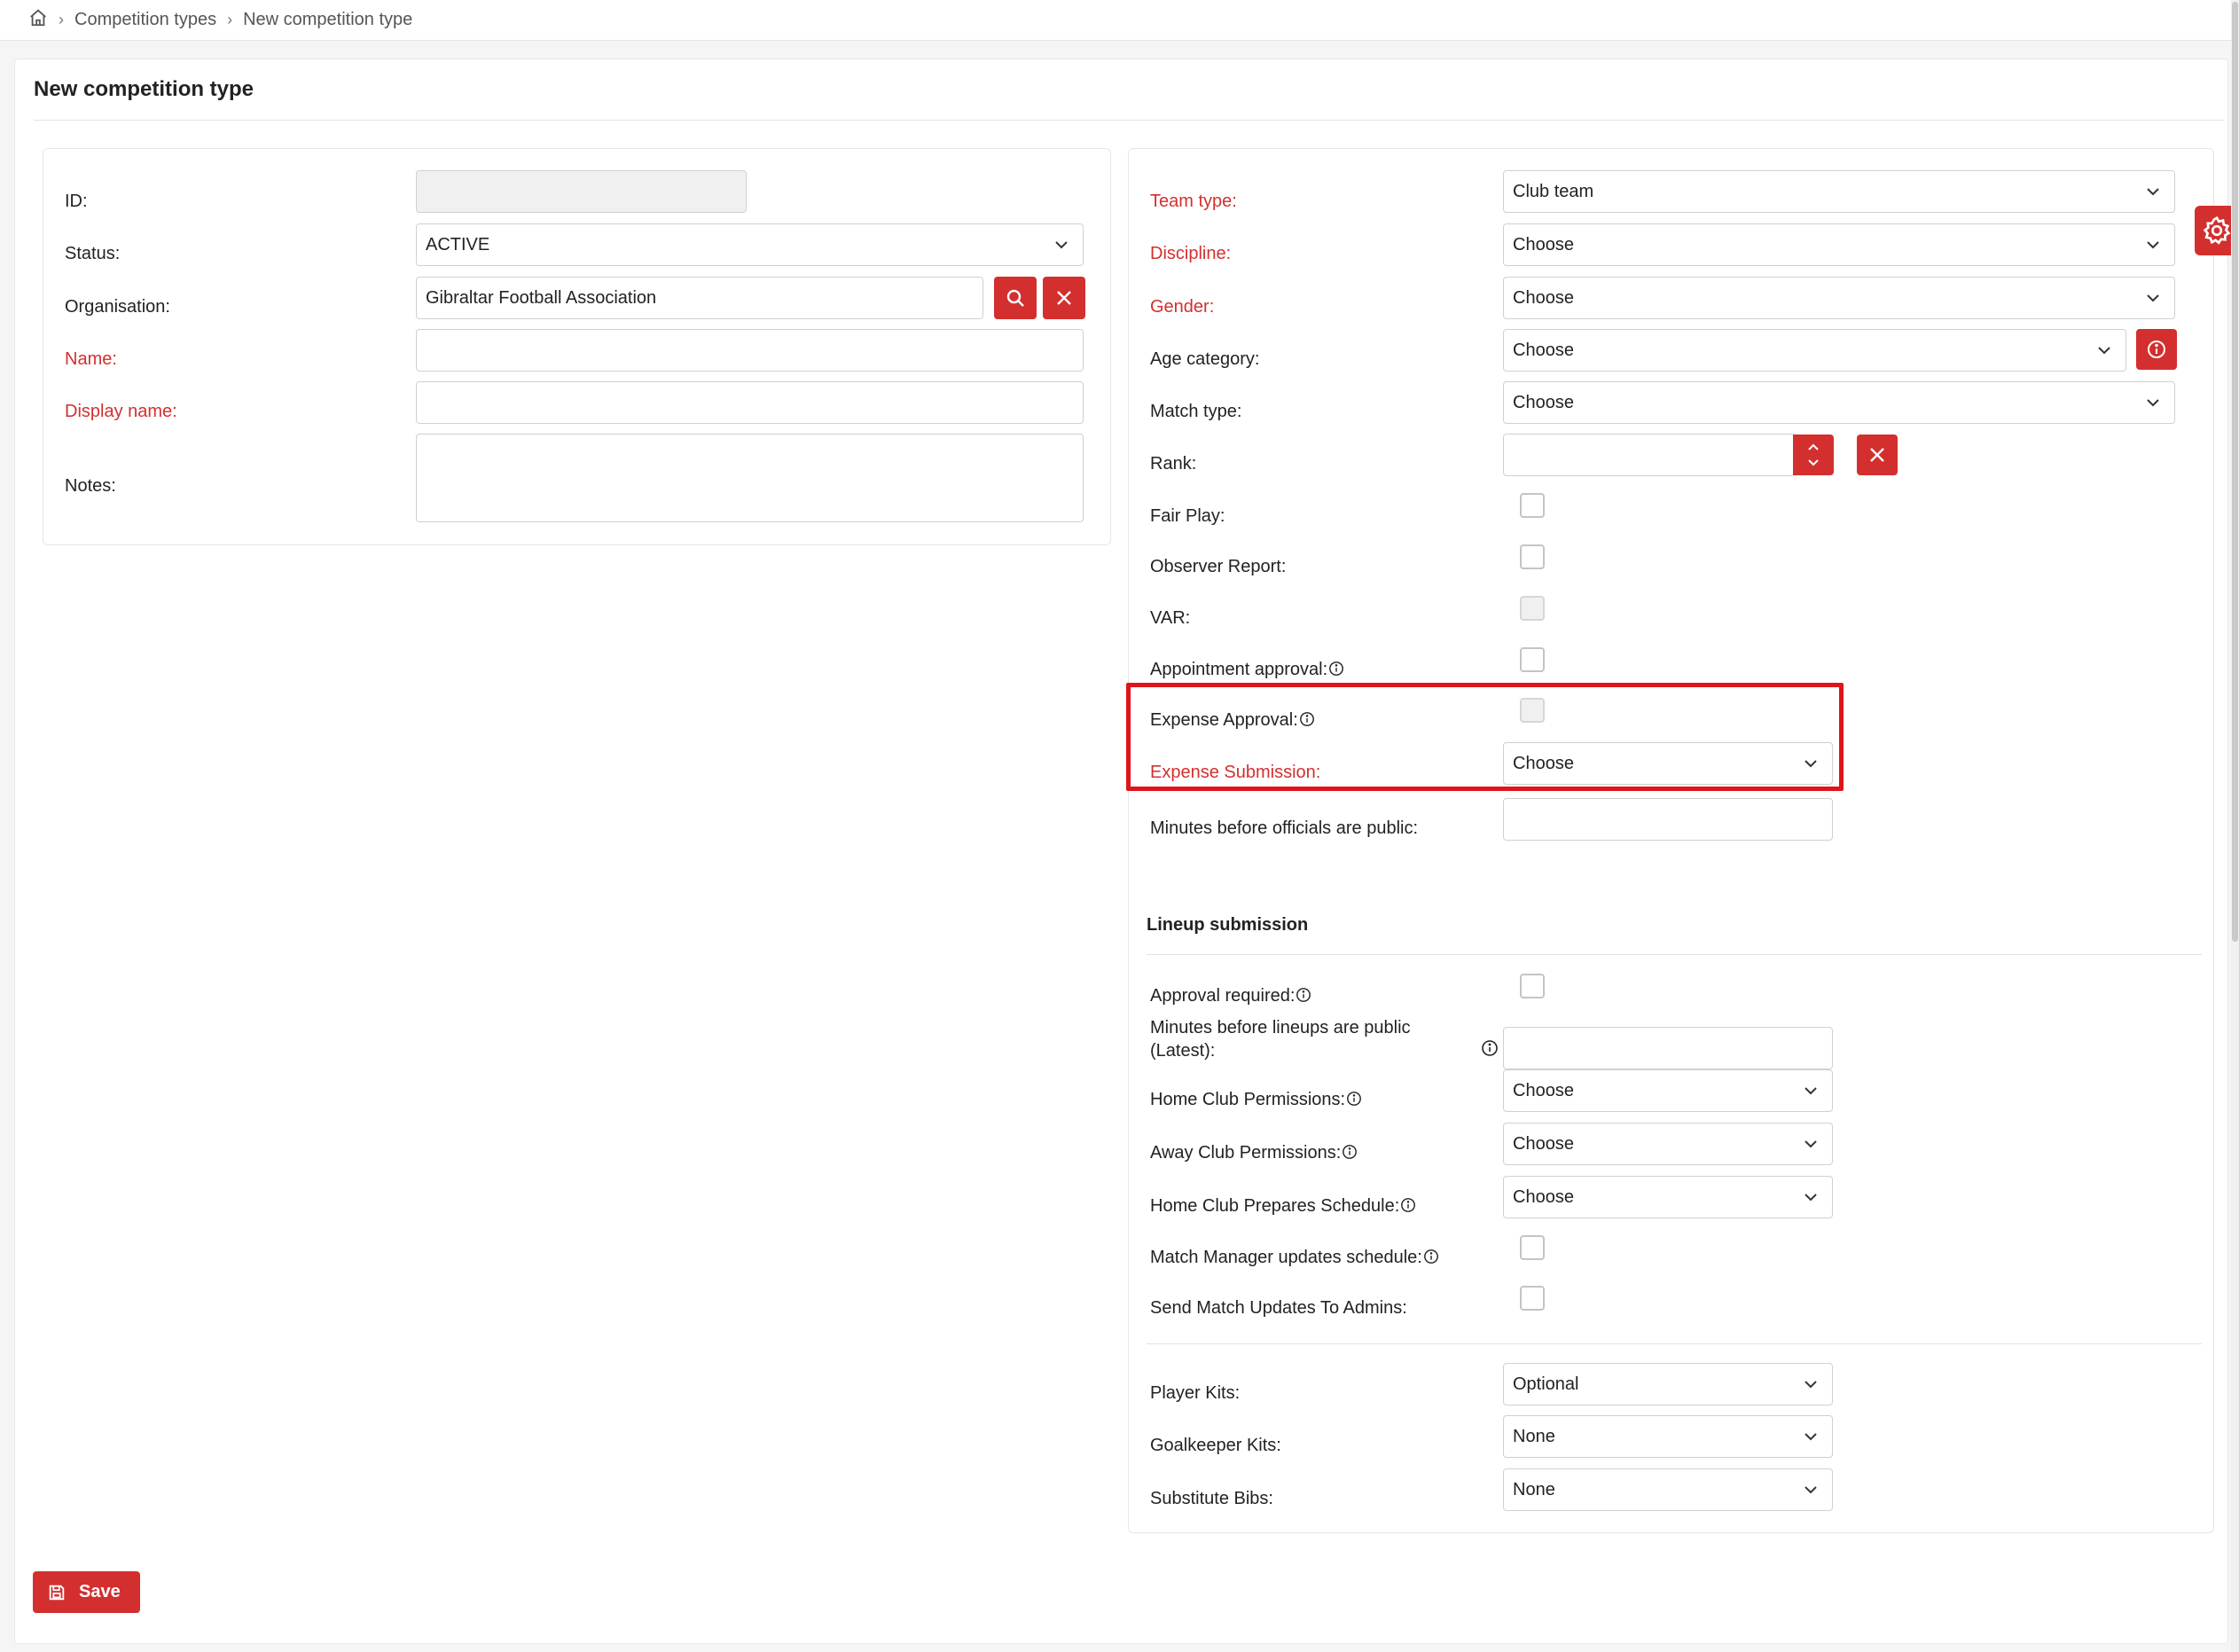 This screenshot has width=2239, height=1652. What do you see at coordinates (1532, 1247) in the screenshot?
I see `match-manager-checkbox` at bounding box center [1532, 1247].